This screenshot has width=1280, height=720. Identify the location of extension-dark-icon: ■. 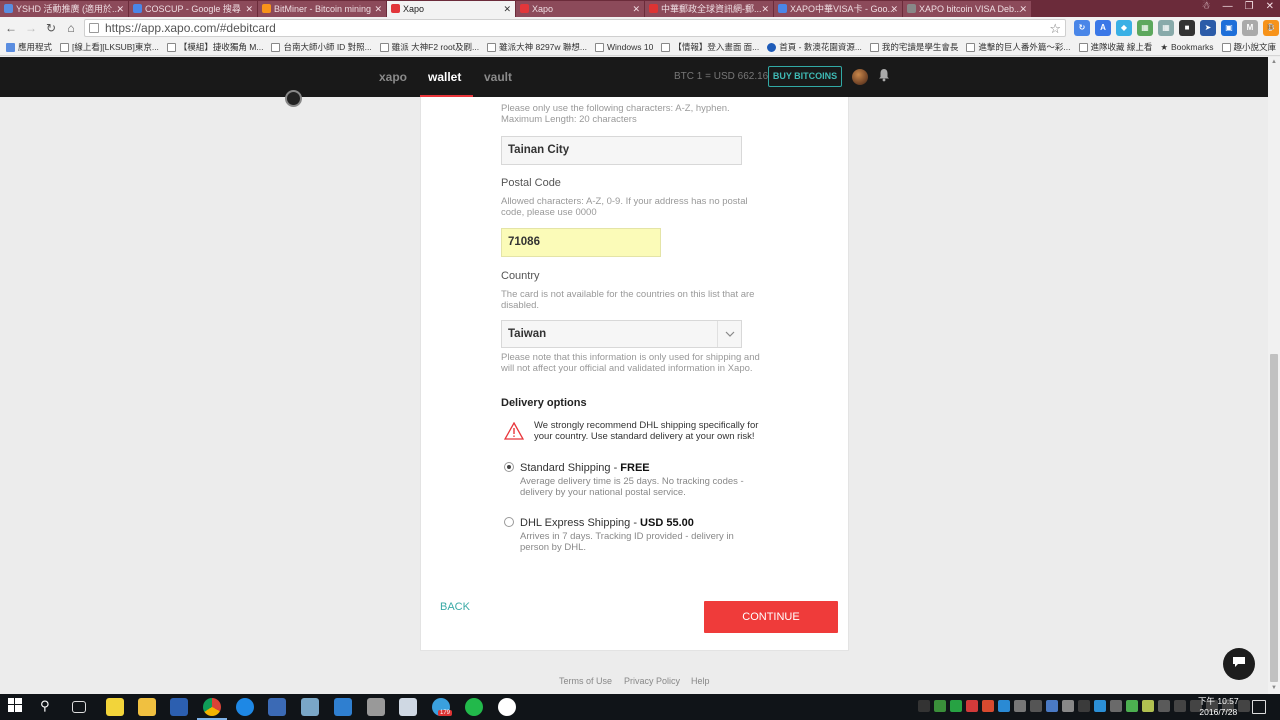
(1187, 28).